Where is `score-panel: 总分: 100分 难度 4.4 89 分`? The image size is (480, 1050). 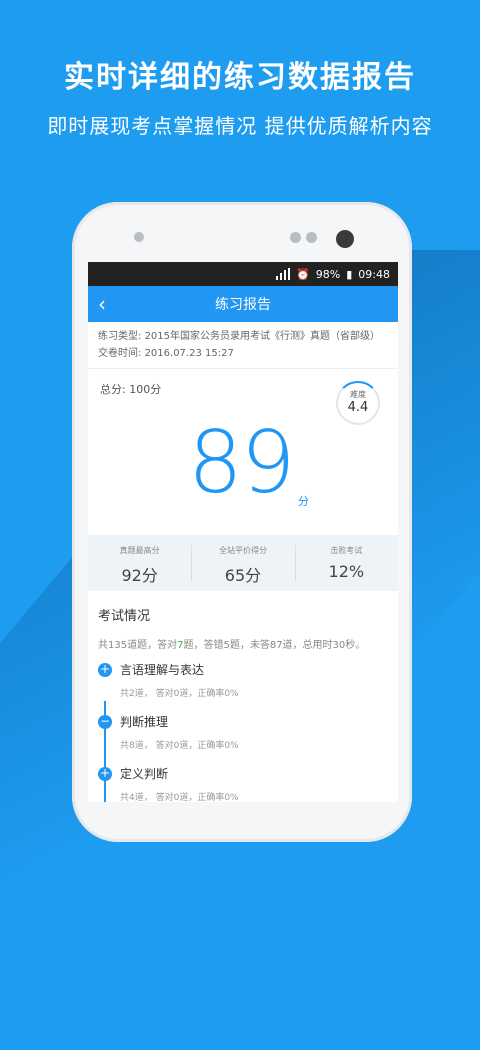 score-panel: 总分: 100分 难度 4.4 89 分 is located at coordinates (243, 452).